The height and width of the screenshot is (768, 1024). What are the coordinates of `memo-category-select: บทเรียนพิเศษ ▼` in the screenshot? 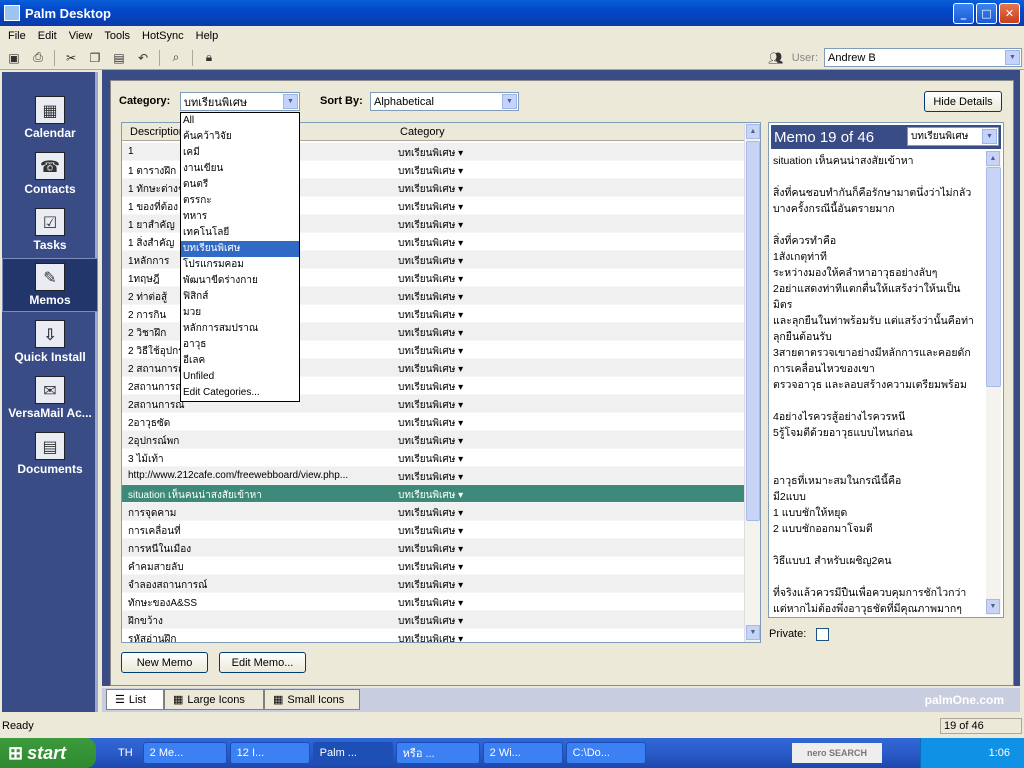 It's located at (953, 136).